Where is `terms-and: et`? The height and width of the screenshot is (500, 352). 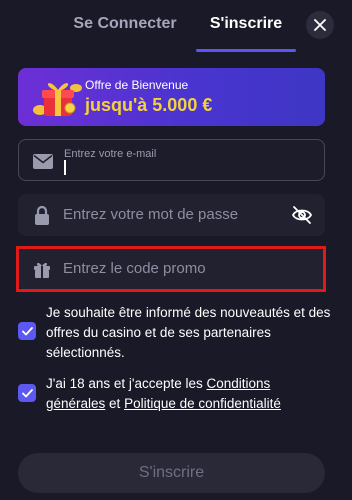 terms-and: et is located at coordinates (115, 403).